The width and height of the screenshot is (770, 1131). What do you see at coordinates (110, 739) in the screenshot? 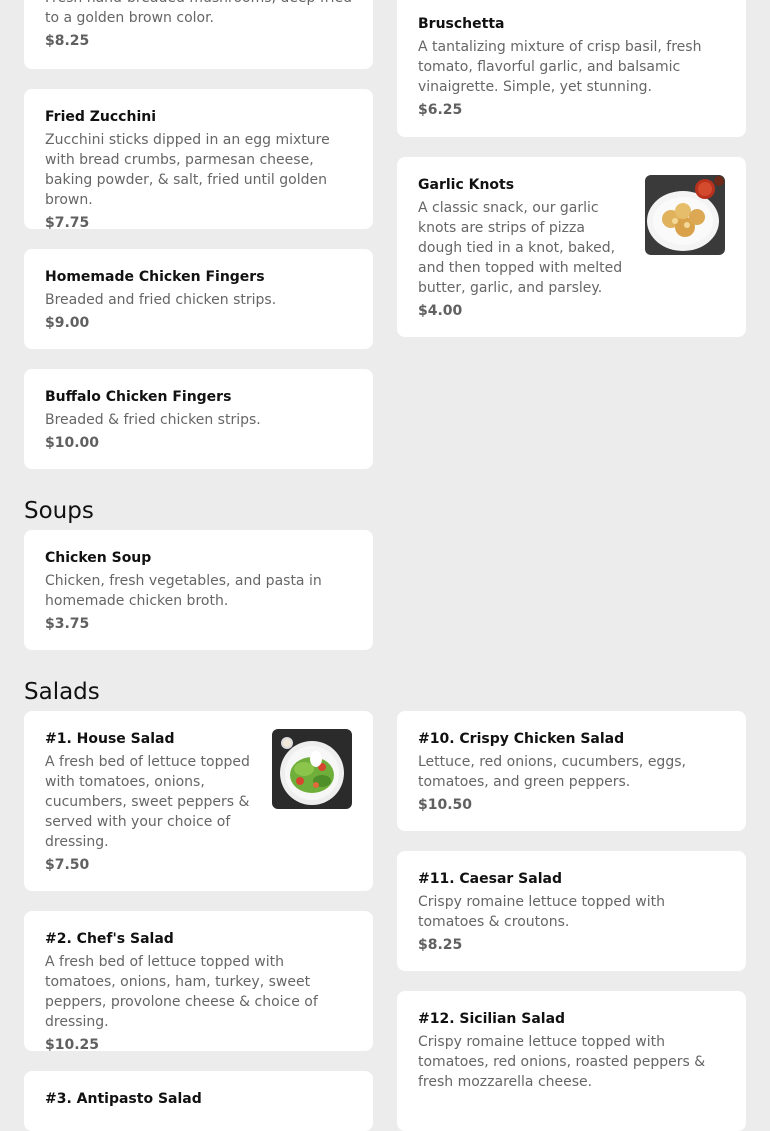
I see `item-name: #1. House Salad` at bounding box center [110, 739].